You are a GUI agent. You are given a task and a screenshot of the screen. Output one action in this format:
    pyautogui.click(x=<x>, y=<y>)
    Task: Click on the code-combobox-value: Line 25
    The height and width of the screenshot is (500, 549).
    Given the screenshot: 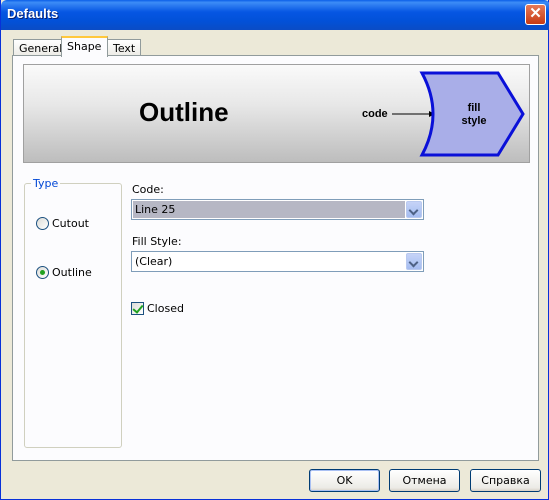 What is the action you would take?
    pyautogui.click(x=269, y=209)
    